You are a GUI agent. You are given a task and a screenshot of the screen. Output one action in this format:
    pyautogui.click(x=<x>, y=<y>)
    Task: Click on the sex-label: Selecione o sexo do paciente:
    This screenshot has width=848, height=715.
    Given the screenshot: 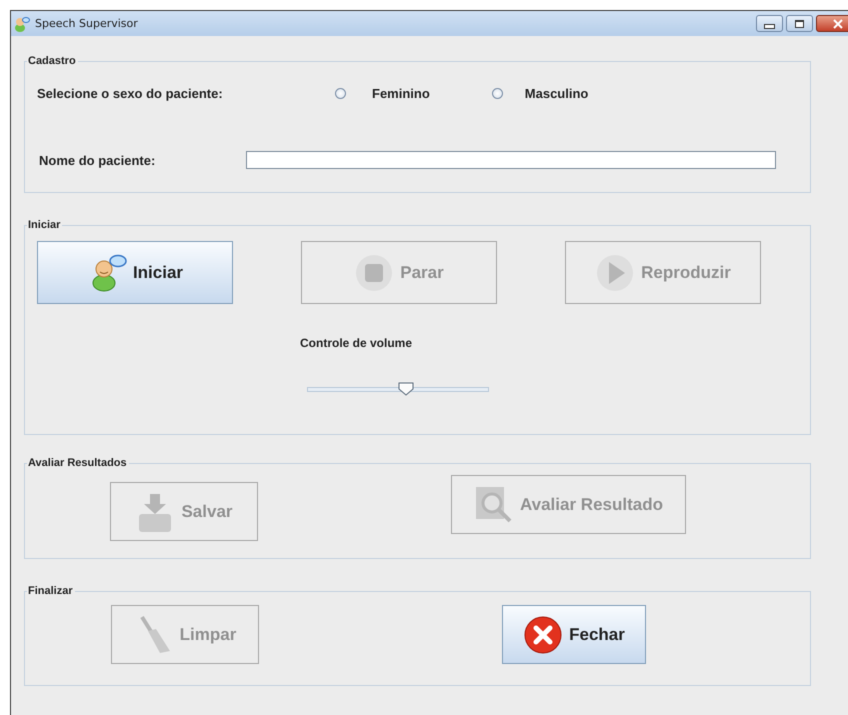 What is the action you would take?
    pyautogui.click(x=130, y=93)
    